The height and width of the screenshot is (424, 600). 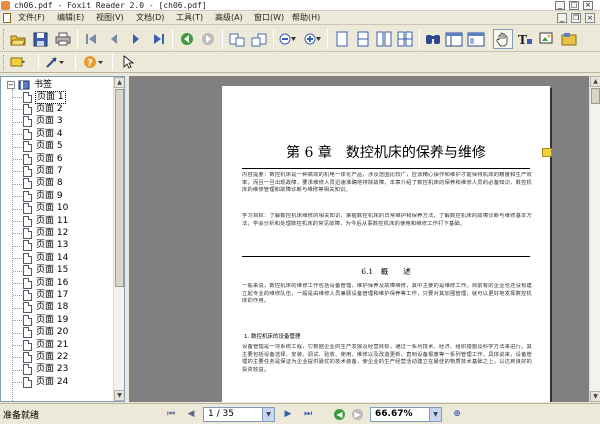 I want to click on sidebar-item-page: 页面 14, so click(x=41, y=258).